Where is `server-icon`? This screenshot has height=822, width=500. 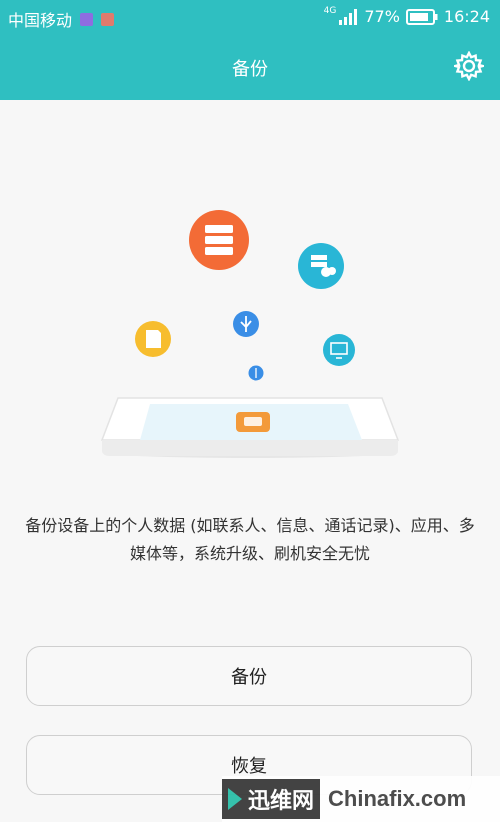
server-icon is located at coordinates (219, 240).